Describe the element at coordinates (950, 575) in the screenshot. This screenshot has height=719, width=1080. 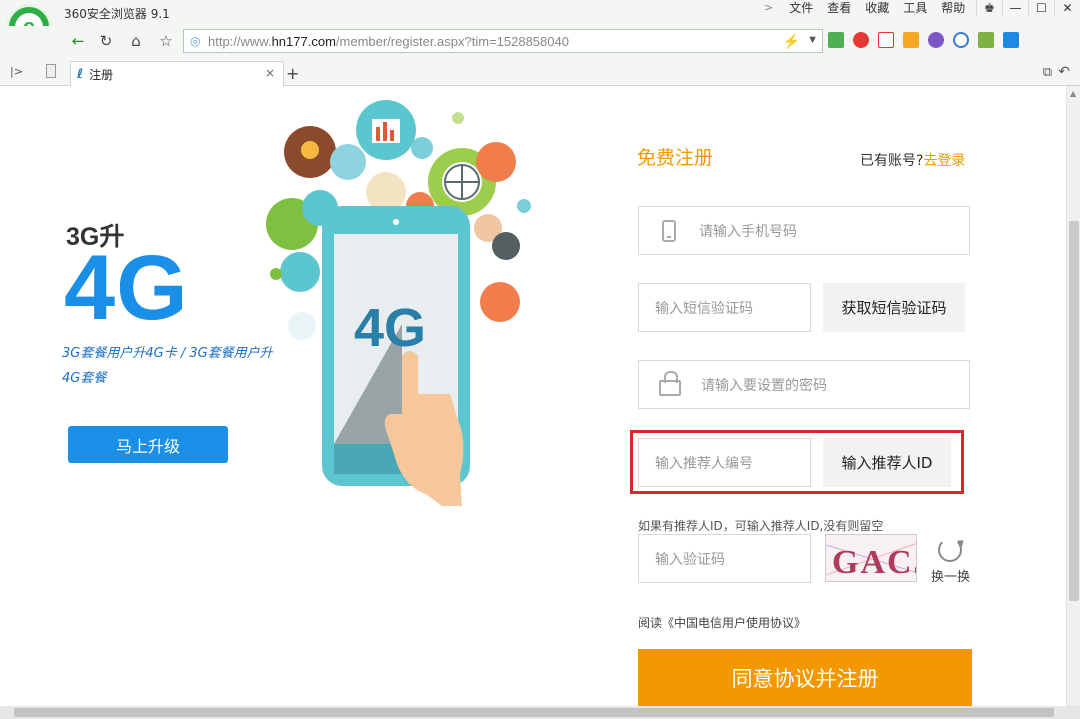
I see `refresh-captcha-label: 换一换` at that location.